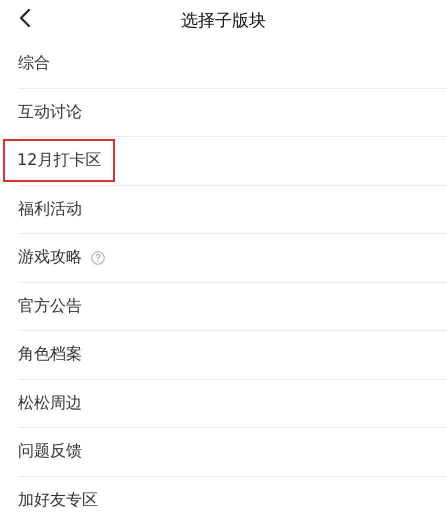 The width and height of the screenshot is (447, 519). Describe the element at coordinates (50, 258) in the screenshot. I see `board-item: 游戏攻略` at that location.